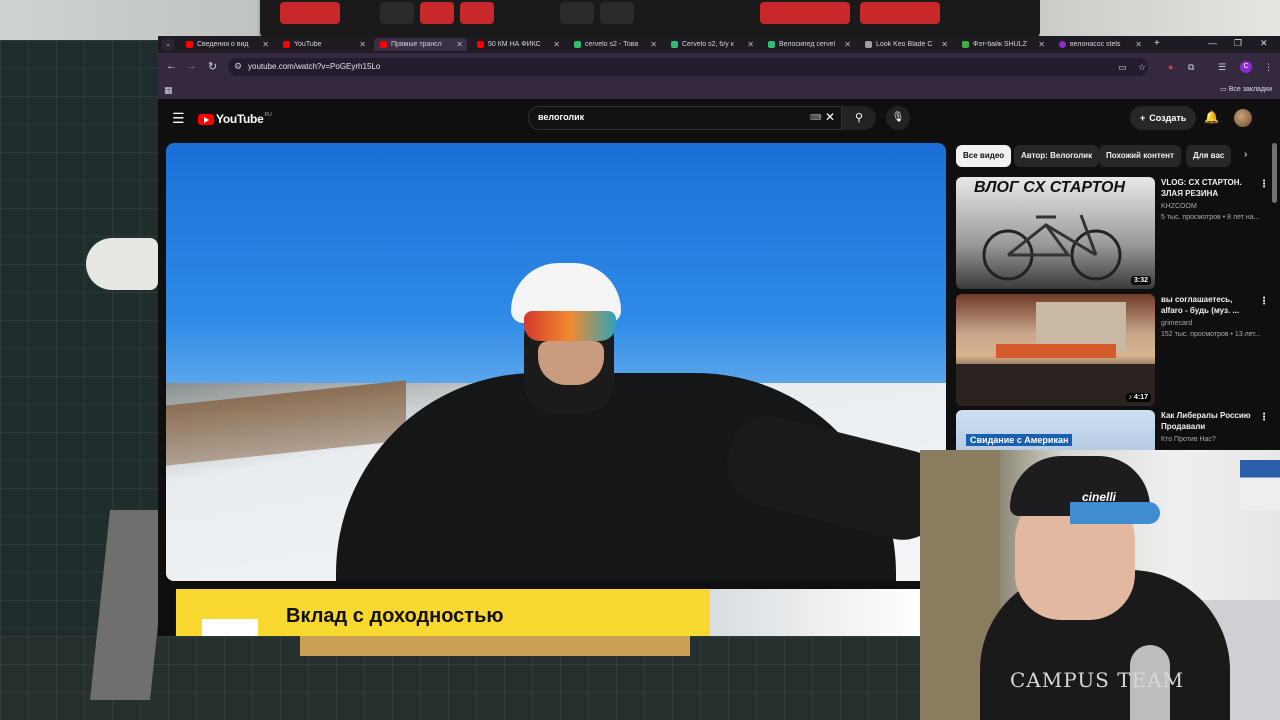 Image resolution: width=1280 pixels, height=720 pixels. I want to click on chevron-right-icon: ›, so click(1245, 154).